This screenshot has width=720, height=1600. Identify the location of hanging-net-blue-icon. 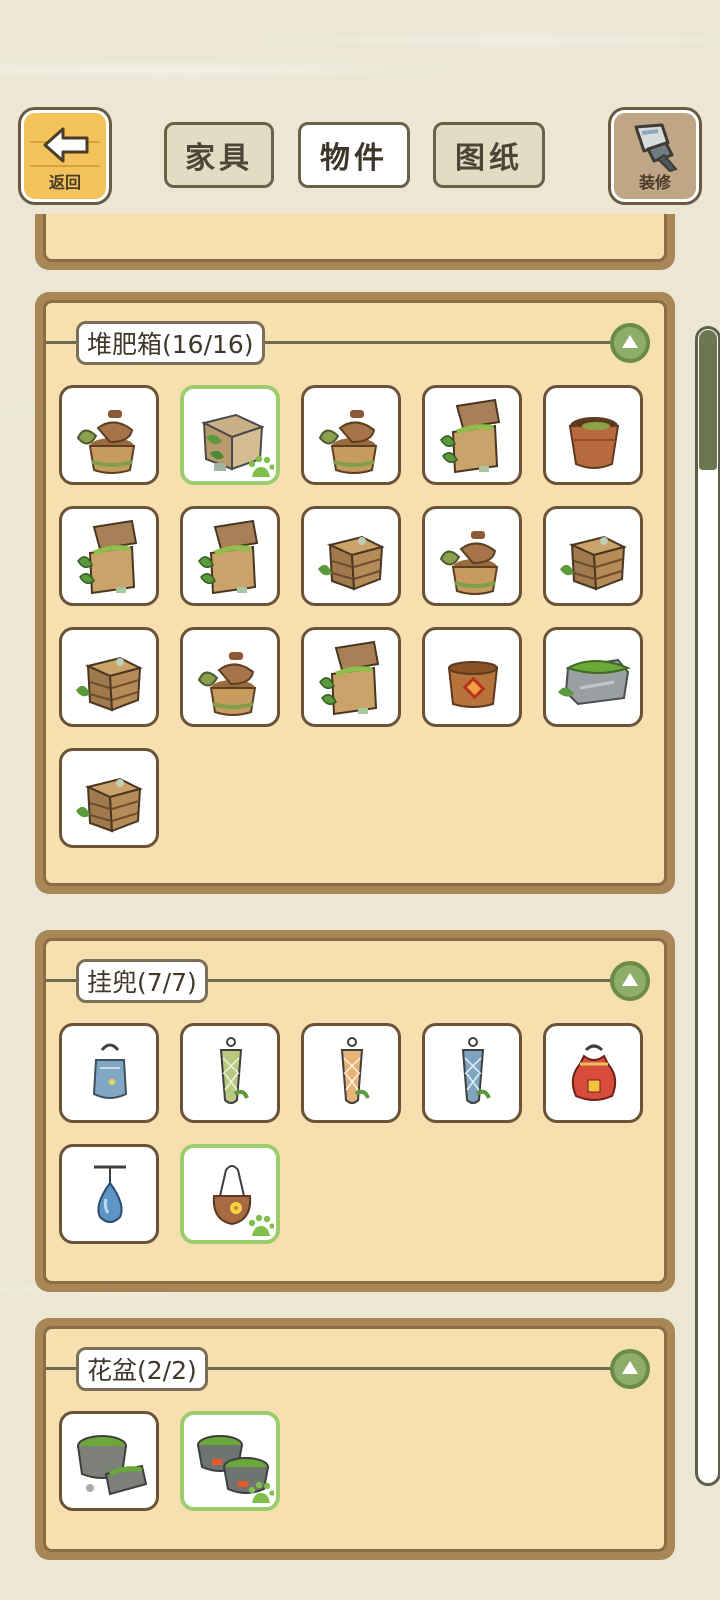
(476, 1070).